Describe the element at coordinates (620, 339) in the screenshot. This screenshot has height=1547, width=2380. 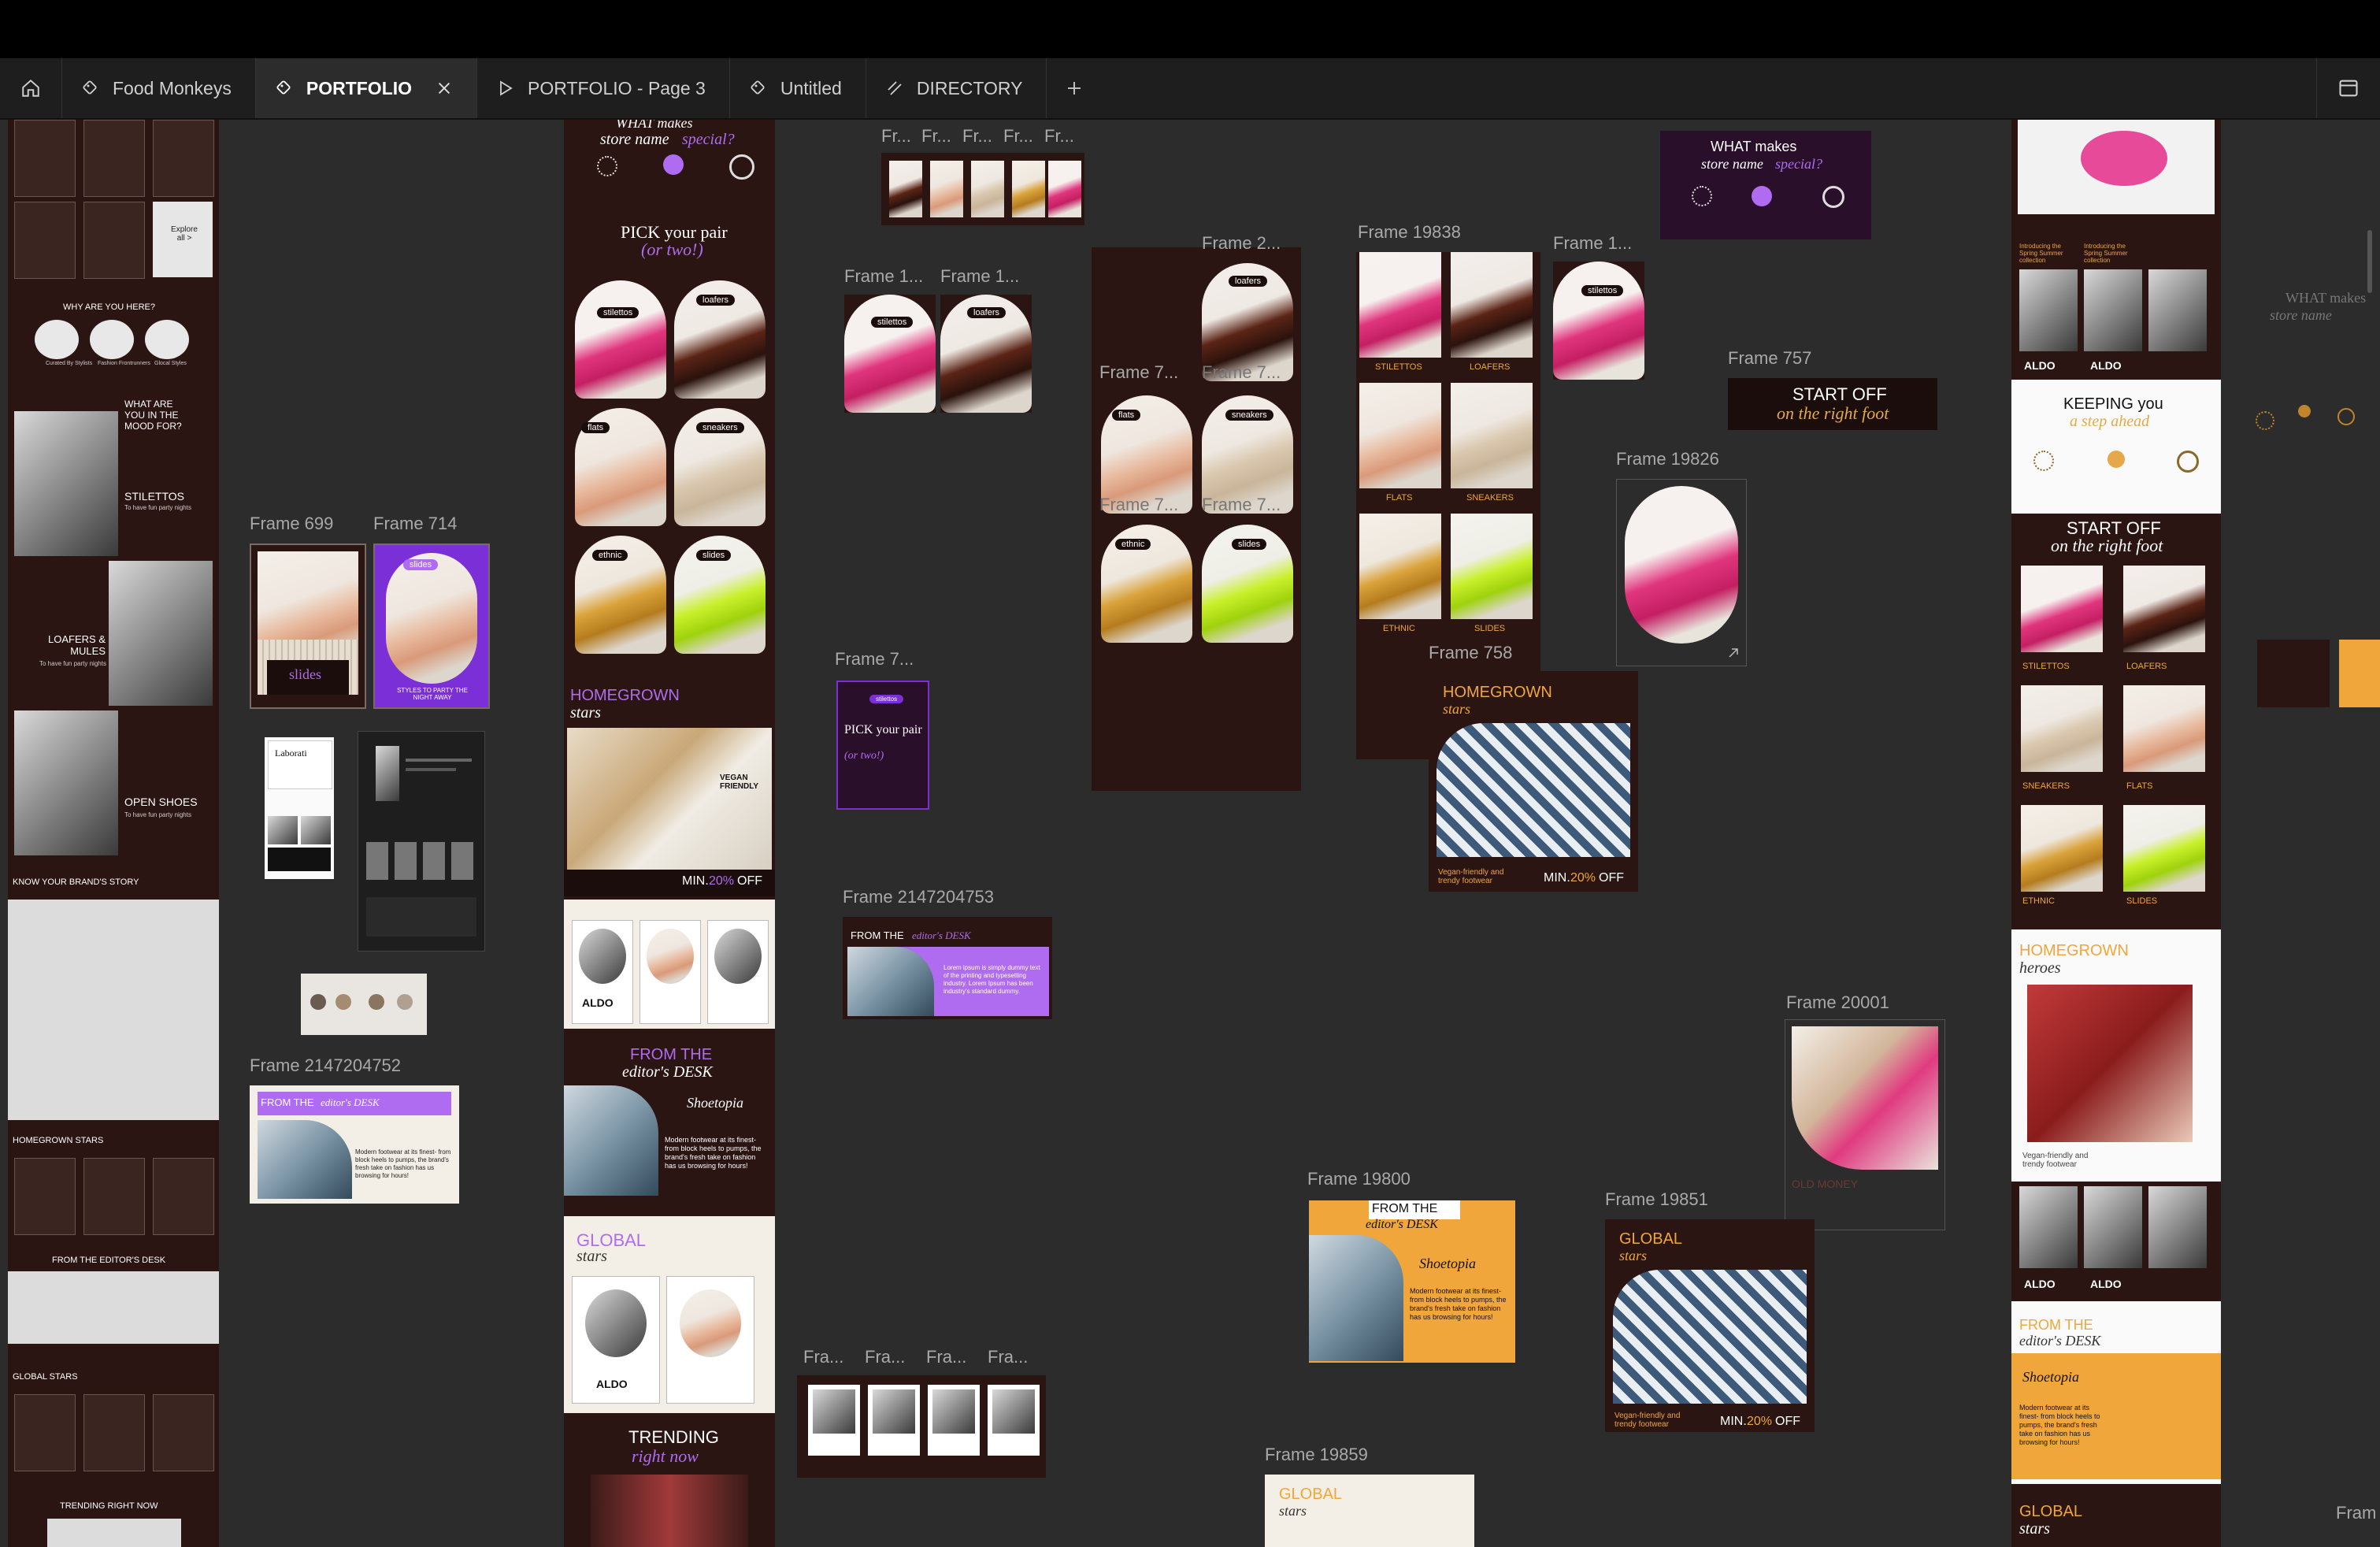
I see `product-oval-stilettos` at that location.